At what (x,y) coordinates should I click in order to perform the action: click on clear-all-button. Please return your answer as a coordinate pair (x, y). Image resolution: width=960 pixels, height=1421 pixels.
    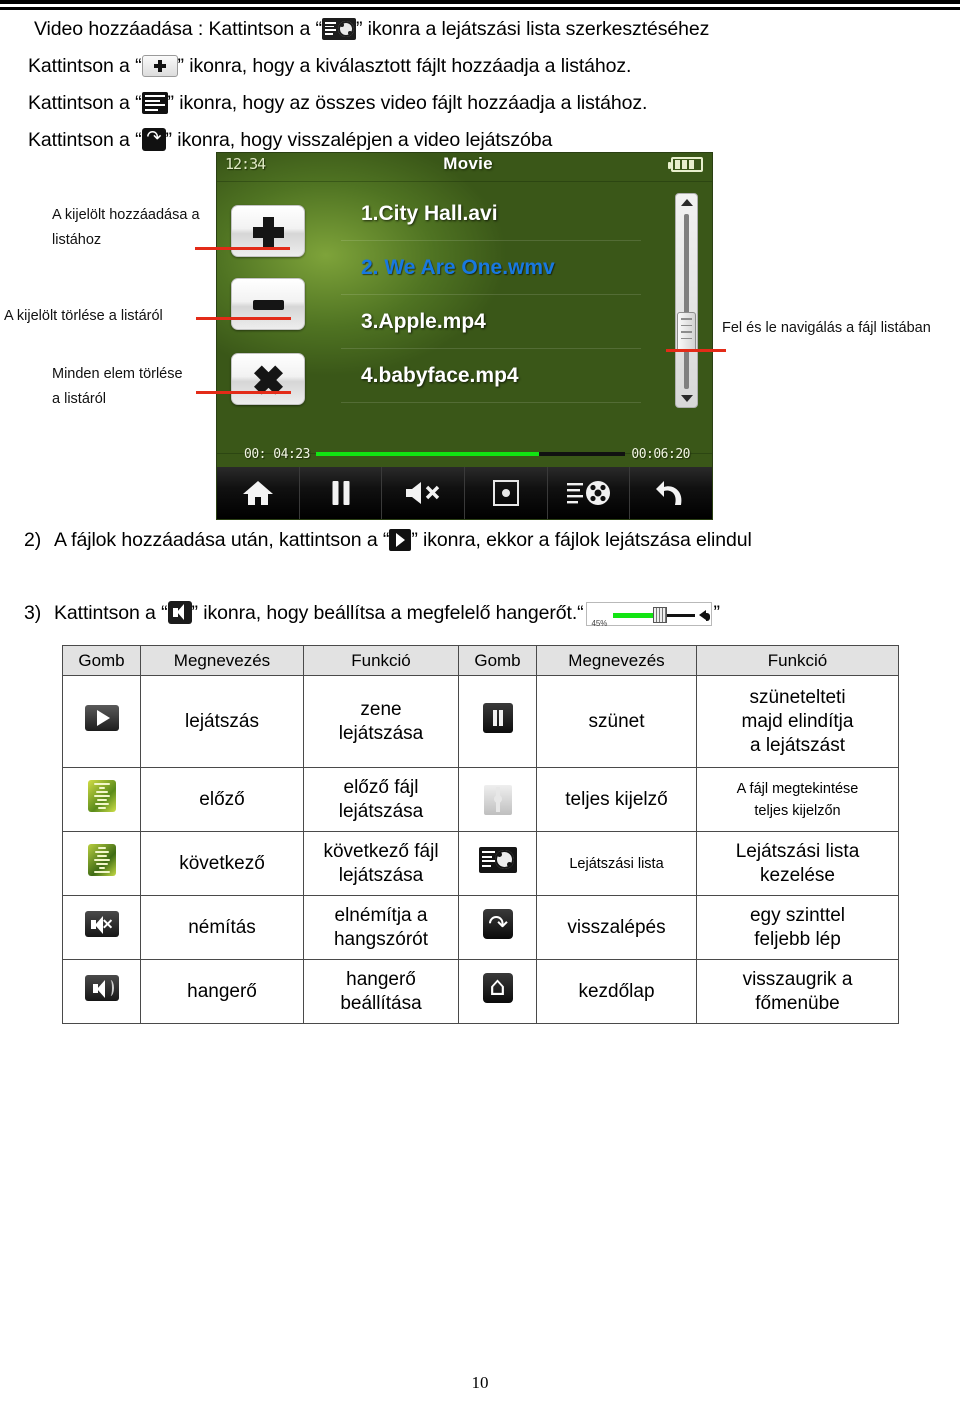
    Looking at the image, I should click on (268, 379).